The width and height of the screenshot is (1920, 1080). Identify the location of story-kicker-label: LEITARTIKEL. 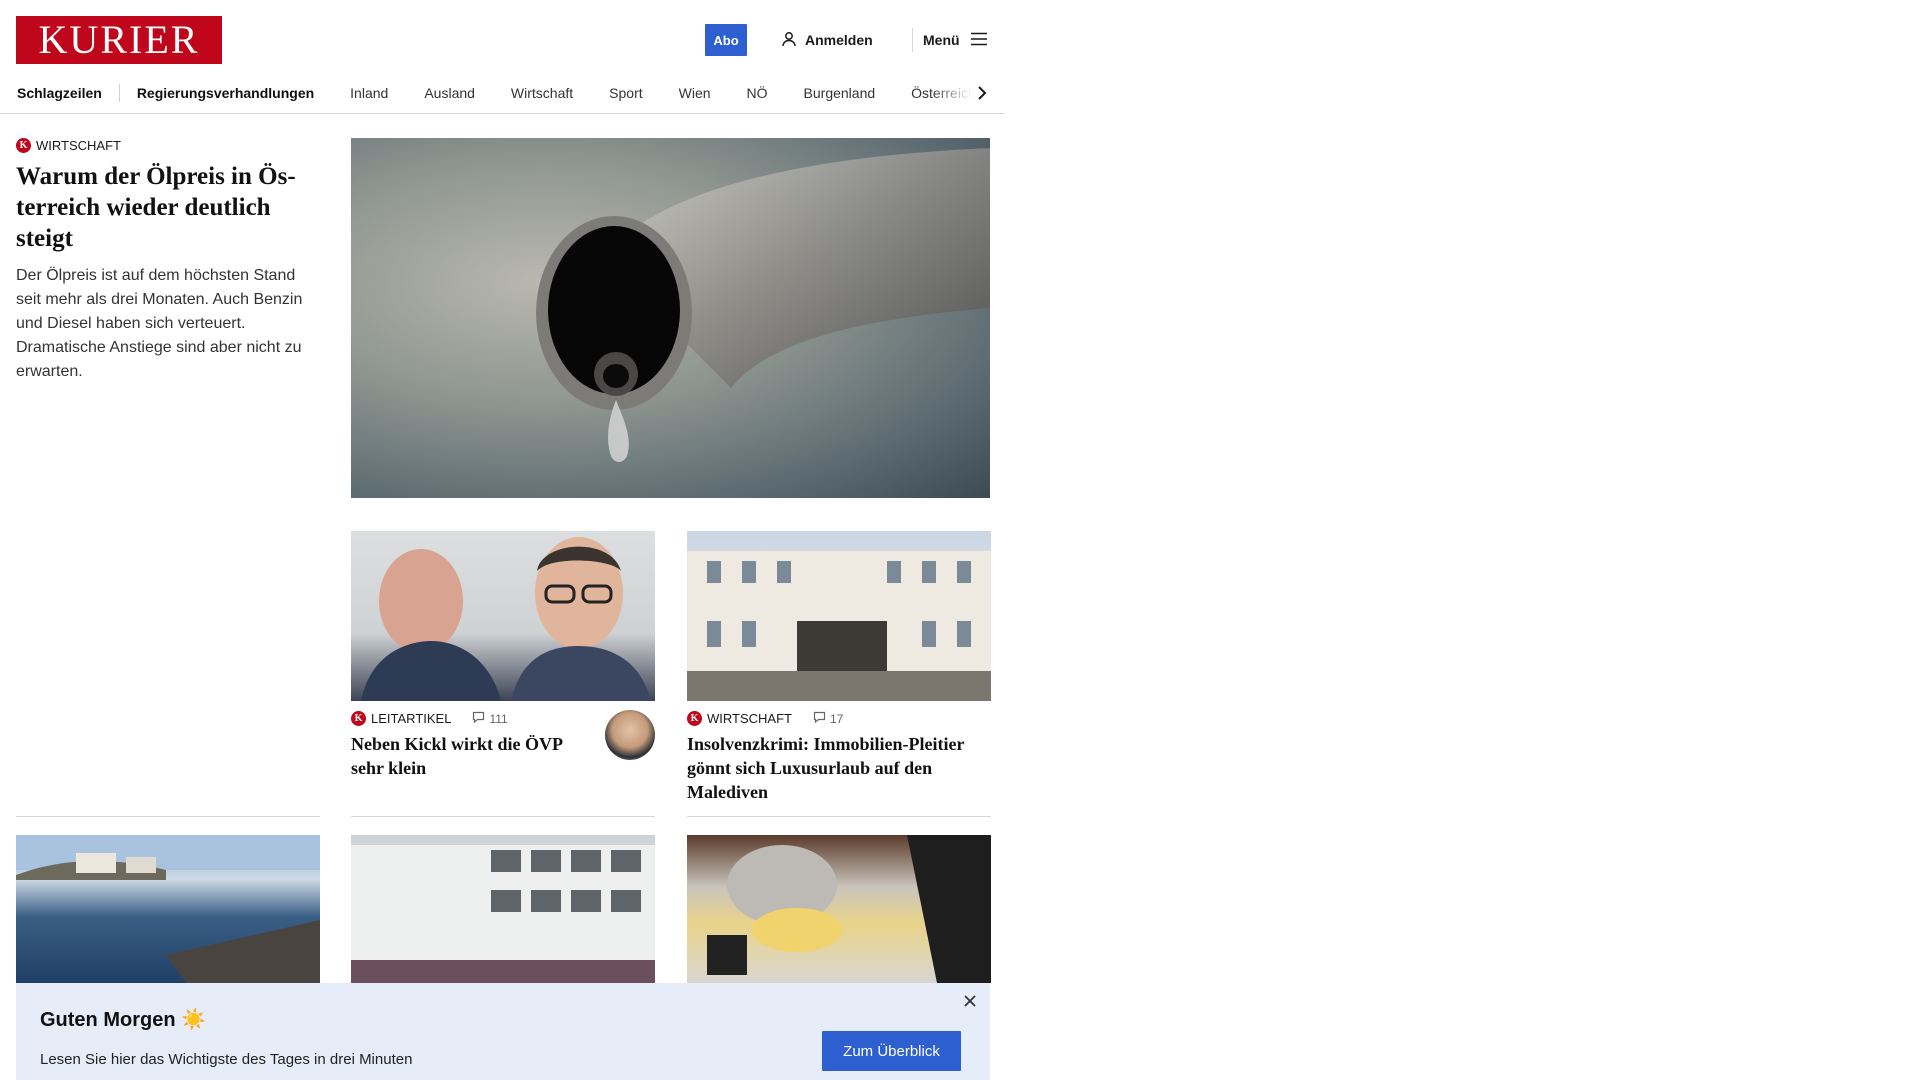
(411, 718).